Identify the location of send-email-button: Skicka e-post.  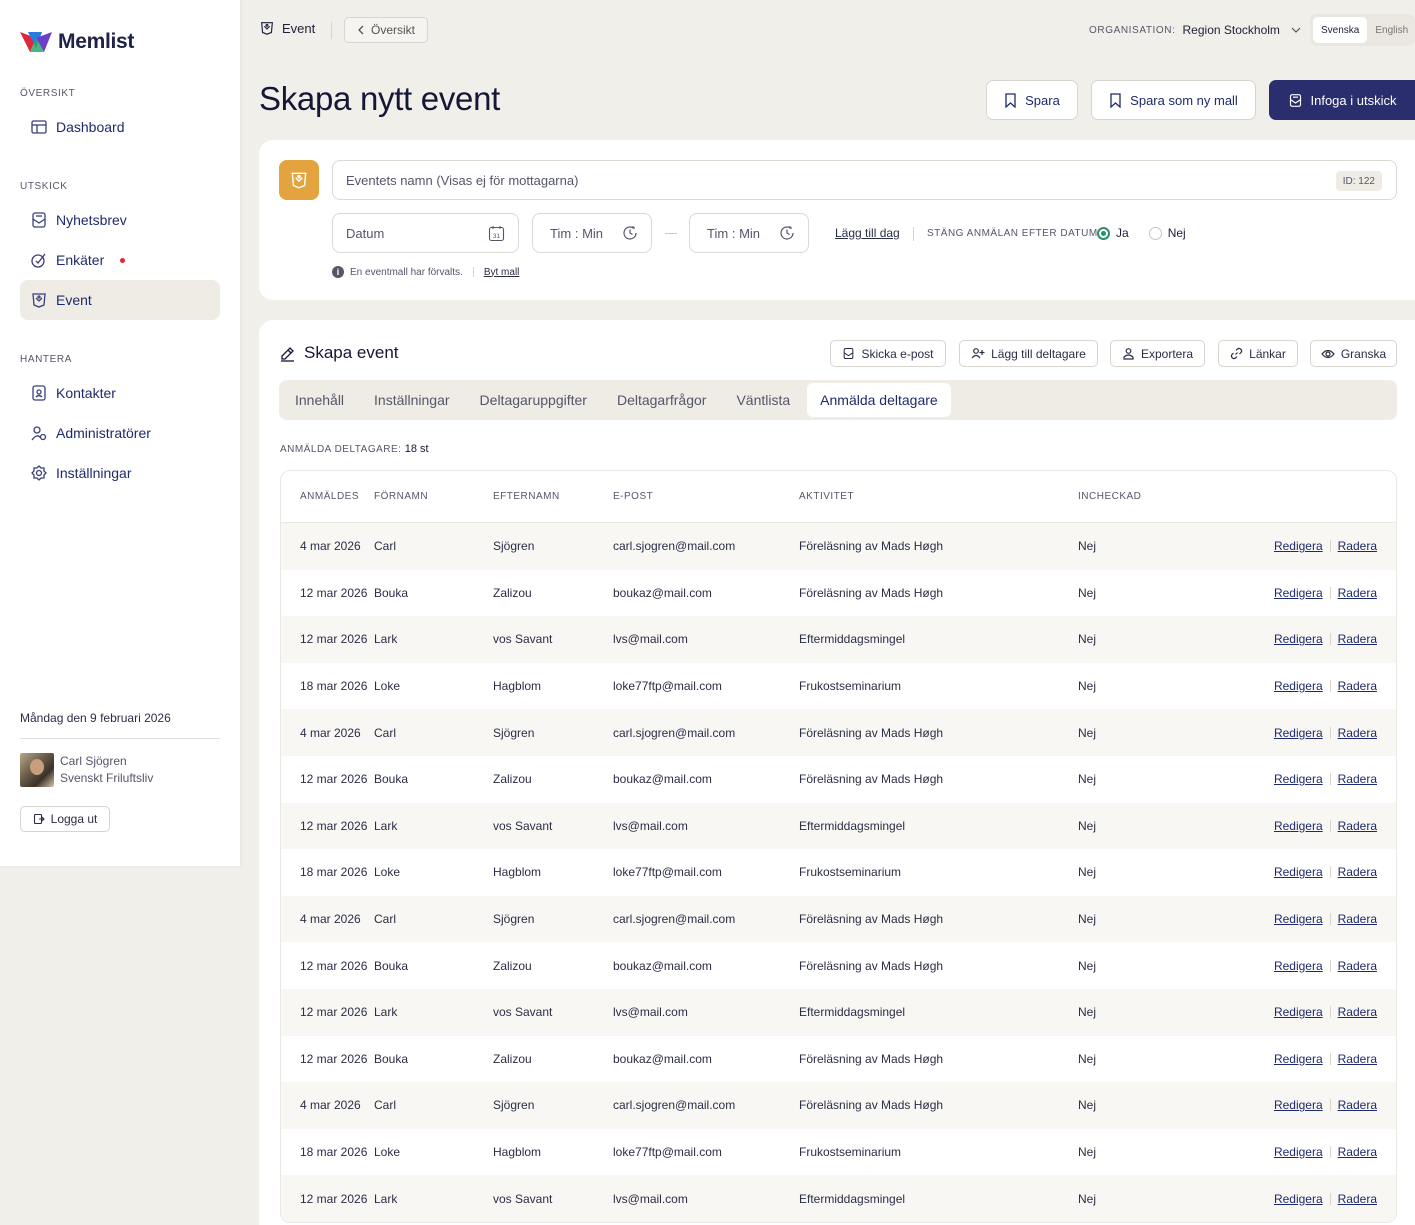
(888, 353).